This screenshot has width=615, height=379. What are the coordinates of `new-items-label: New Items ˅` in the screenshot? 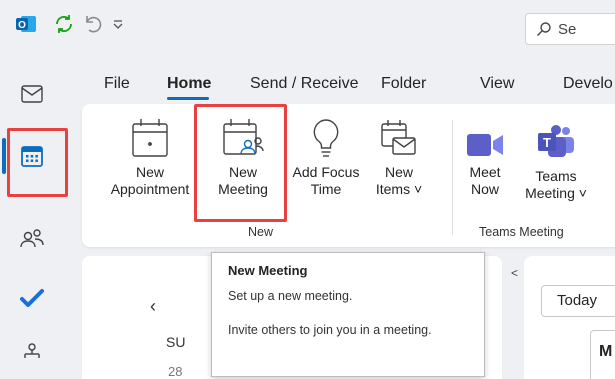 It's located at (399, 180).